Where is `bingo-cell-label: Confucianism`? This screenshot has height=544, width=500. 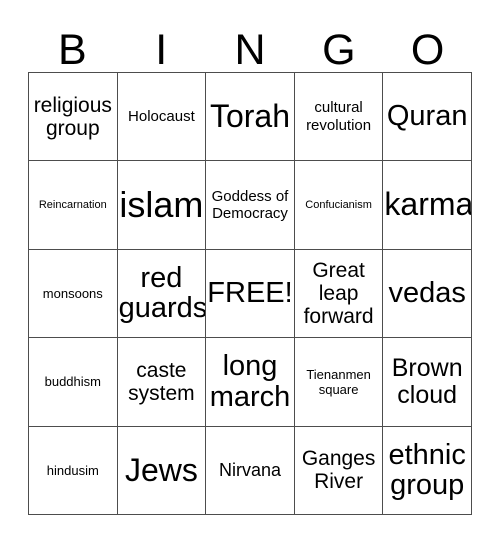
bingo-cell-label: Confucianism is located at coordinates (338, 204).